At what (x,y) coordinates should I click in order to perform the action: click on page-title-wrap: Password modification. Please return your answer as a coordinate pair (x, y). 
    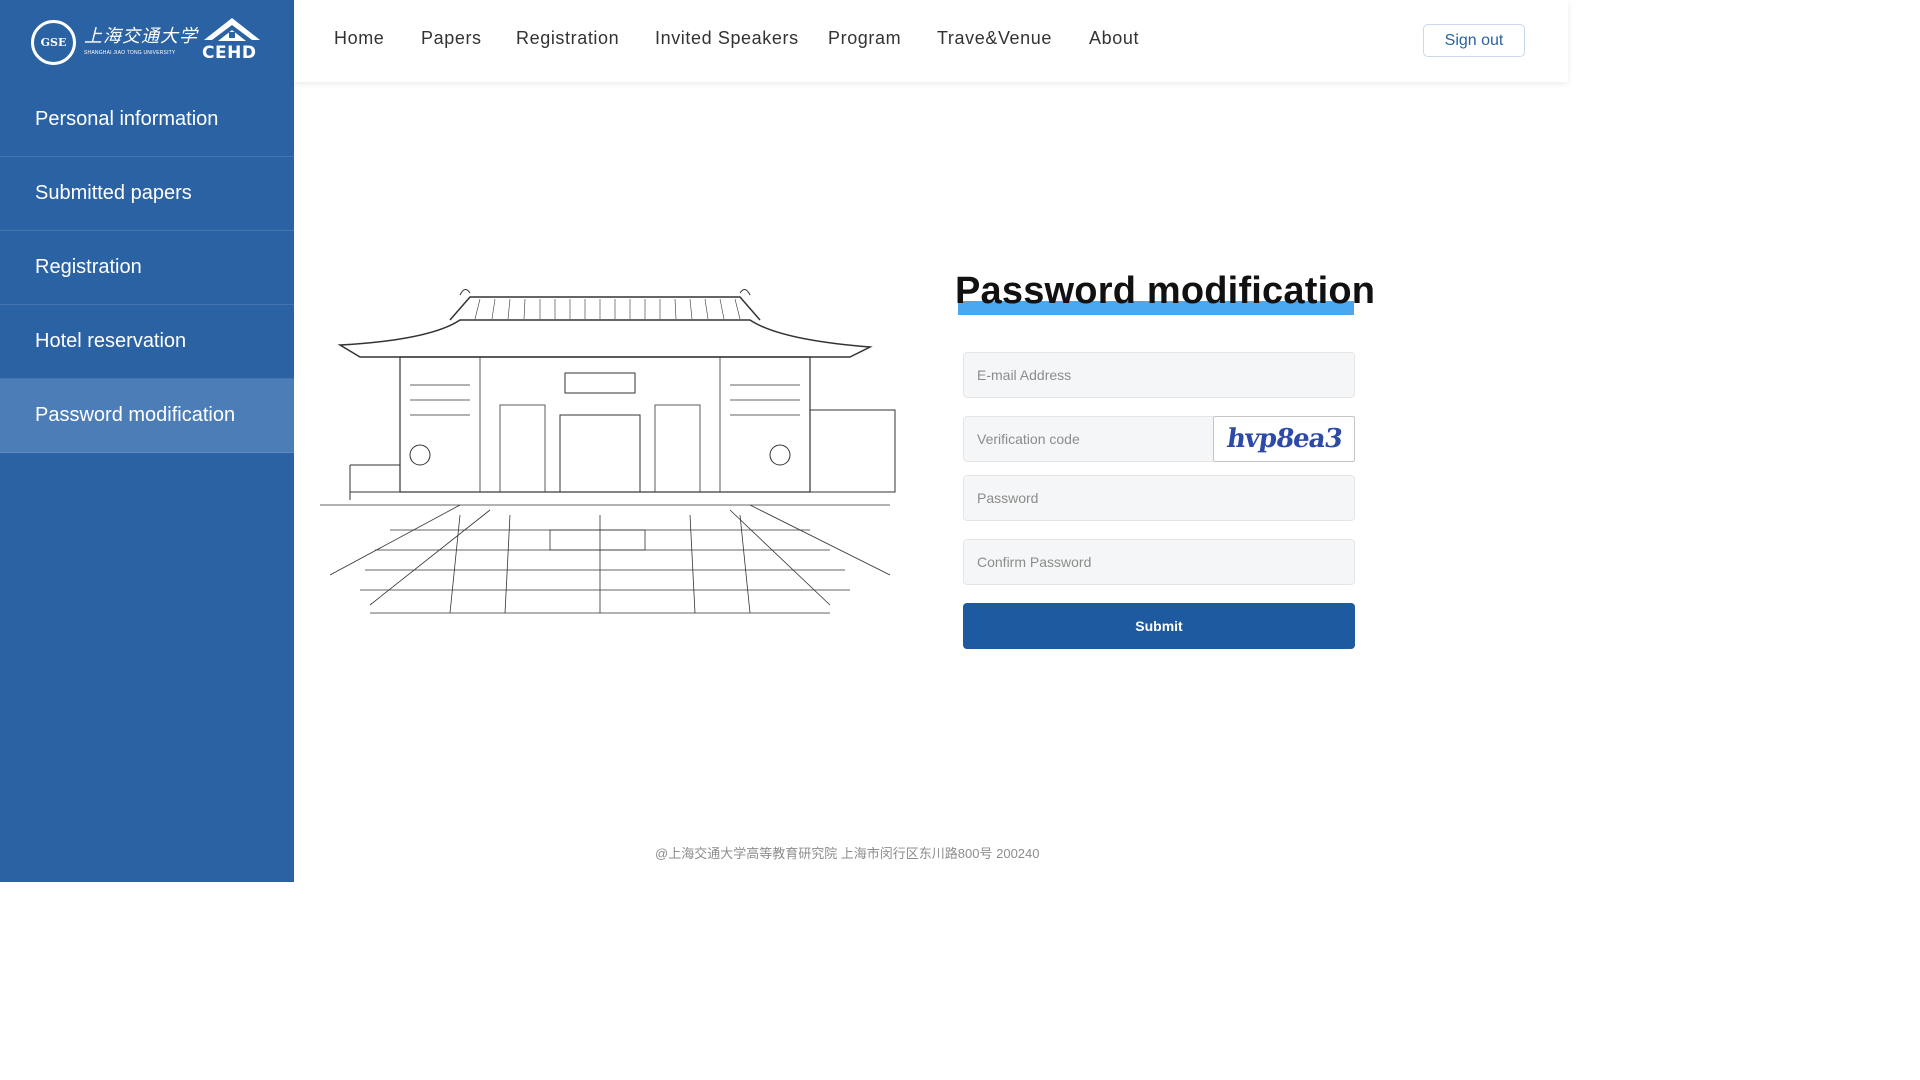
    Looking at the image, I should click on (1165, 292).